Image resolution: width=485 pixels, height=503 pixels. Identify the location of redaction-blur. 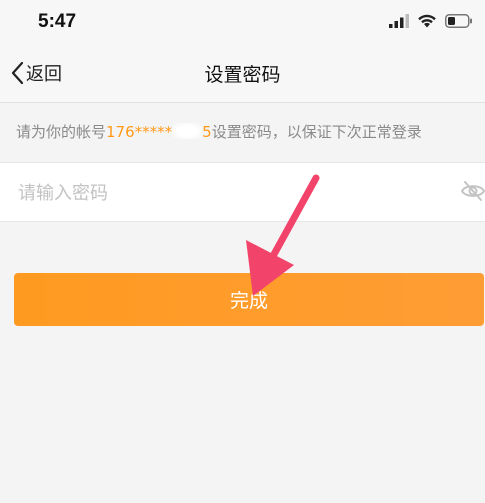
(187, 131).